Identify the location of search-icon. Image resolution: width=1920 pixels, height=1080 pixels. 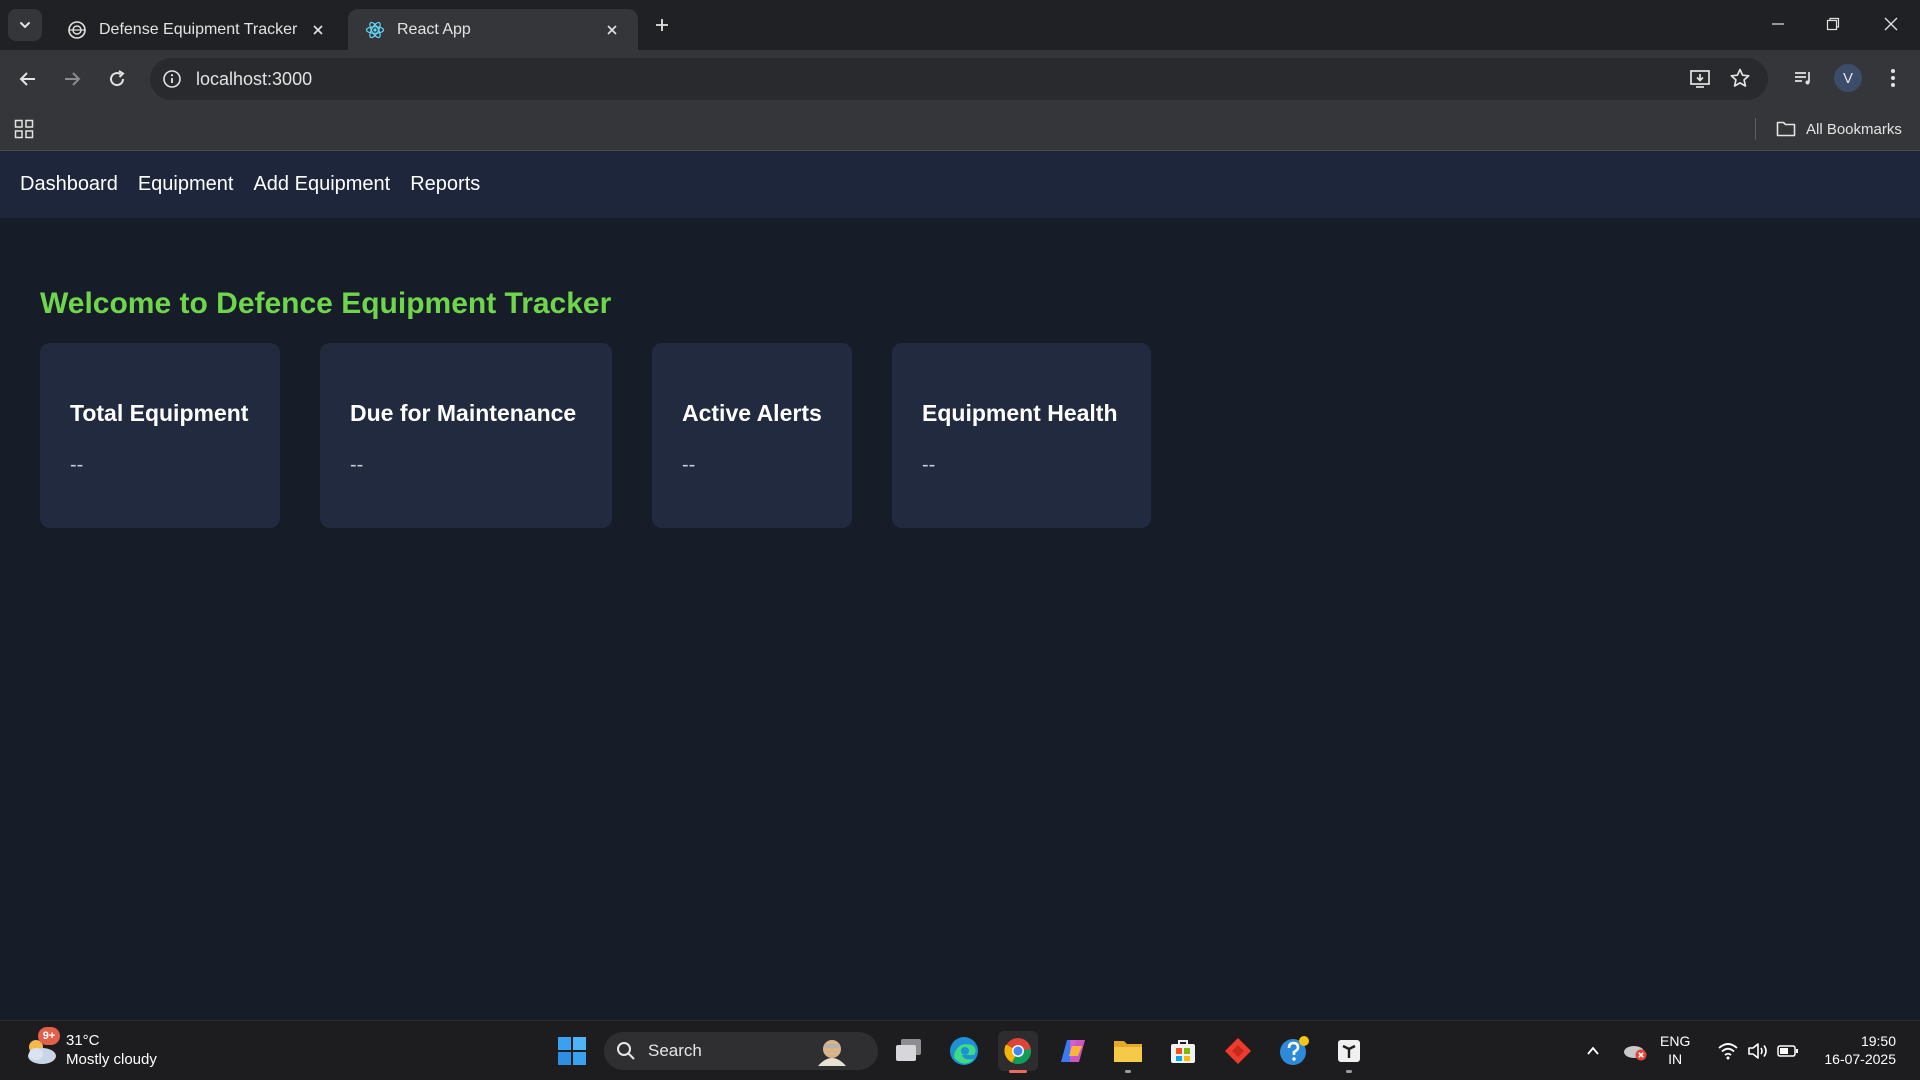
(626, 1051).